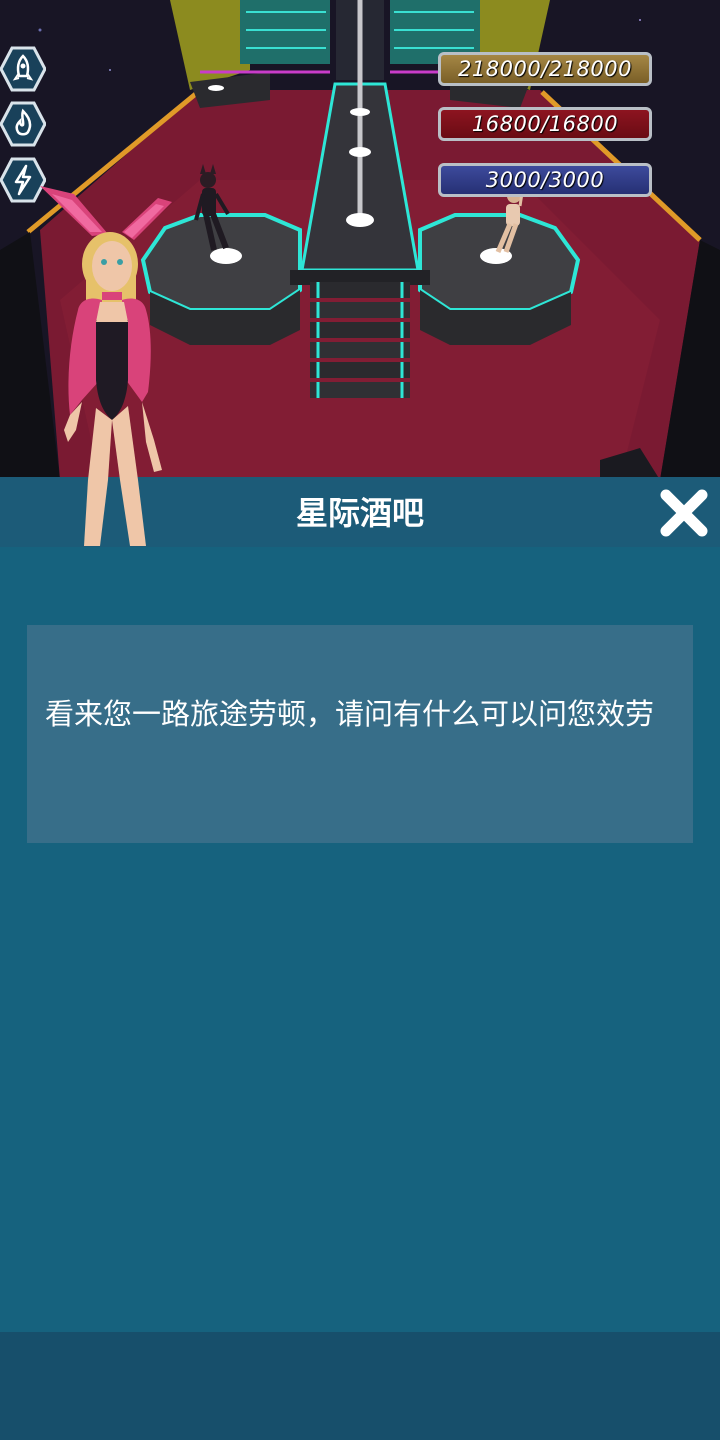 Image resolution: width=720 pixels, height=1440 pixels. Describe the element at coordinates (545, 69) in the screenshot. I see `gold-resource-bar: 218000/218000` at that location.